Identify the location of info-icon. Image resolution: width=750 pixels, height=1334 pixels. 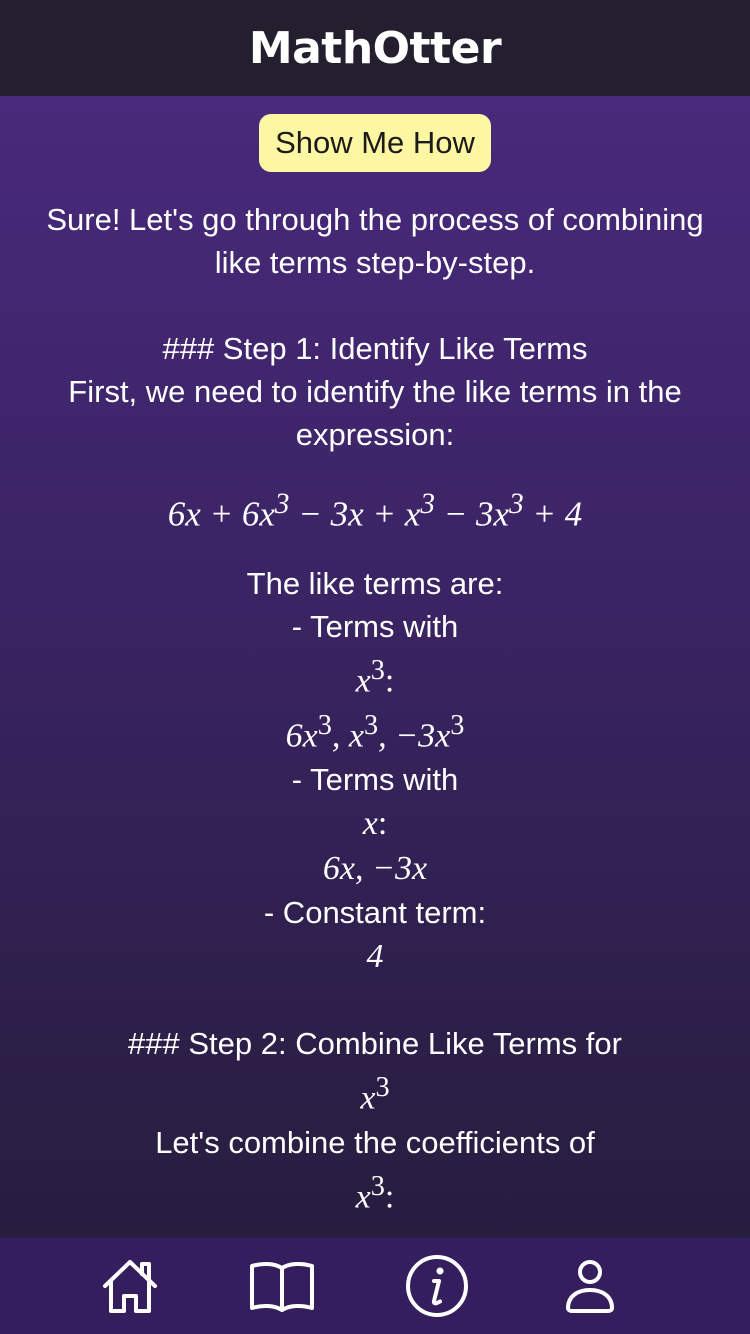
(437, 1286).